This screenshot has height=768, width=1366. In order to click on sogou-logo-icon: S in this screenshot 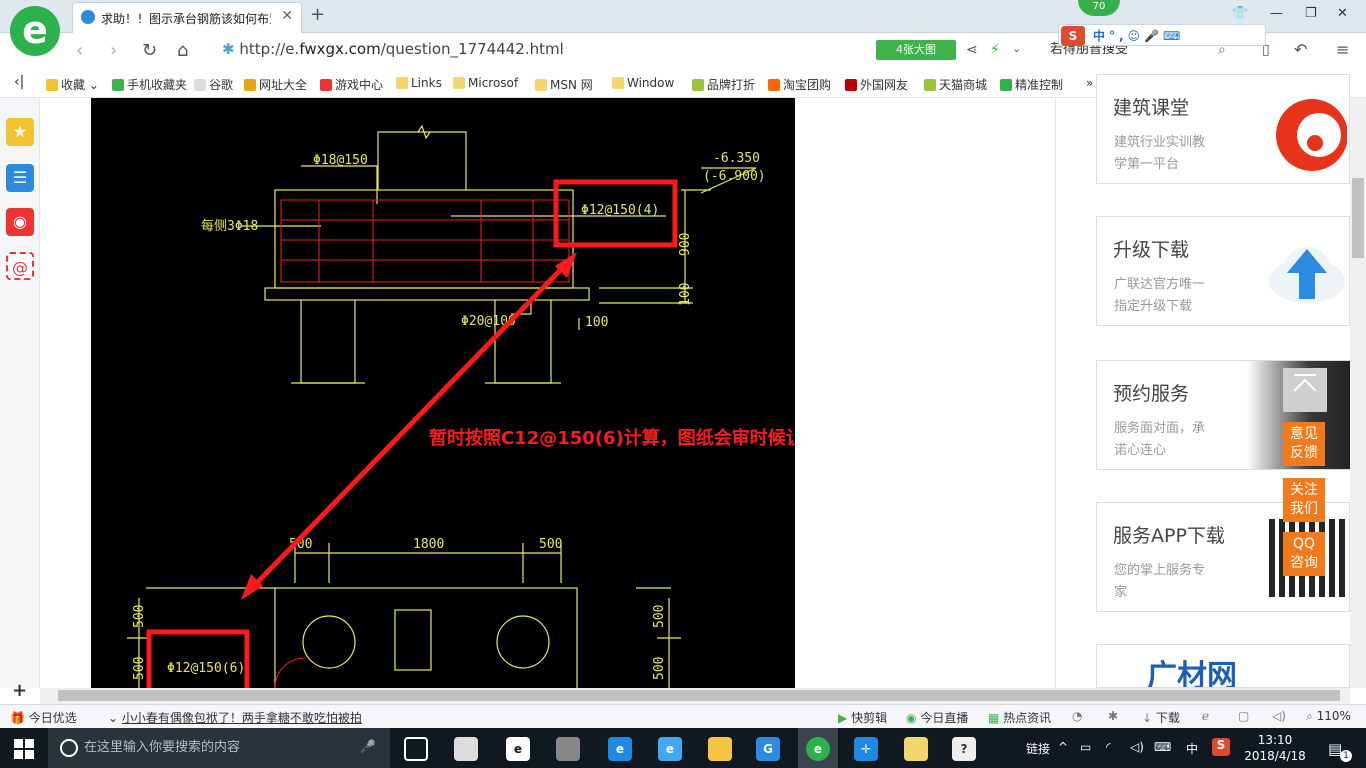, I will do `click(1073, 36)`.